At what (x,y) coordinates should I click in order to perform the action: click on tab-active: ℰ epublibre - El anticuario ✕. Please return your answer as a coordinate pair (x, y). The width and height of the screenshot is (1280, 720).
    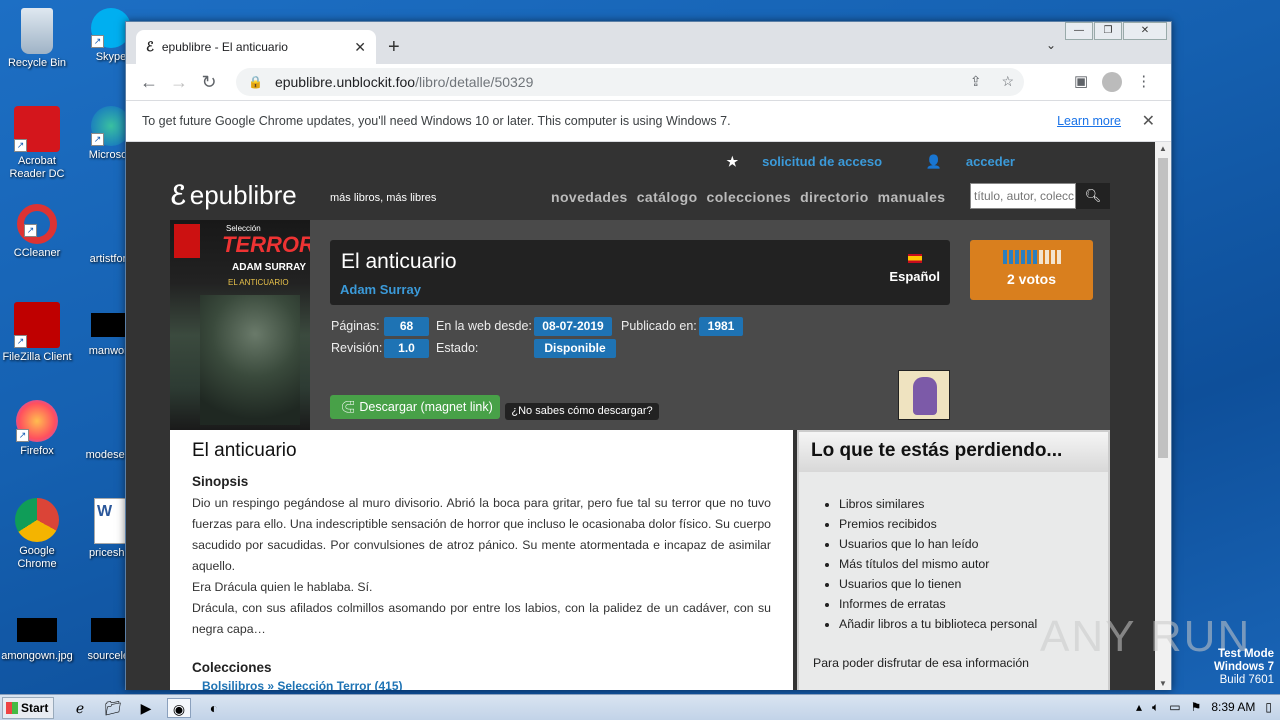
    Looking at the image, I should click on (256, 47).